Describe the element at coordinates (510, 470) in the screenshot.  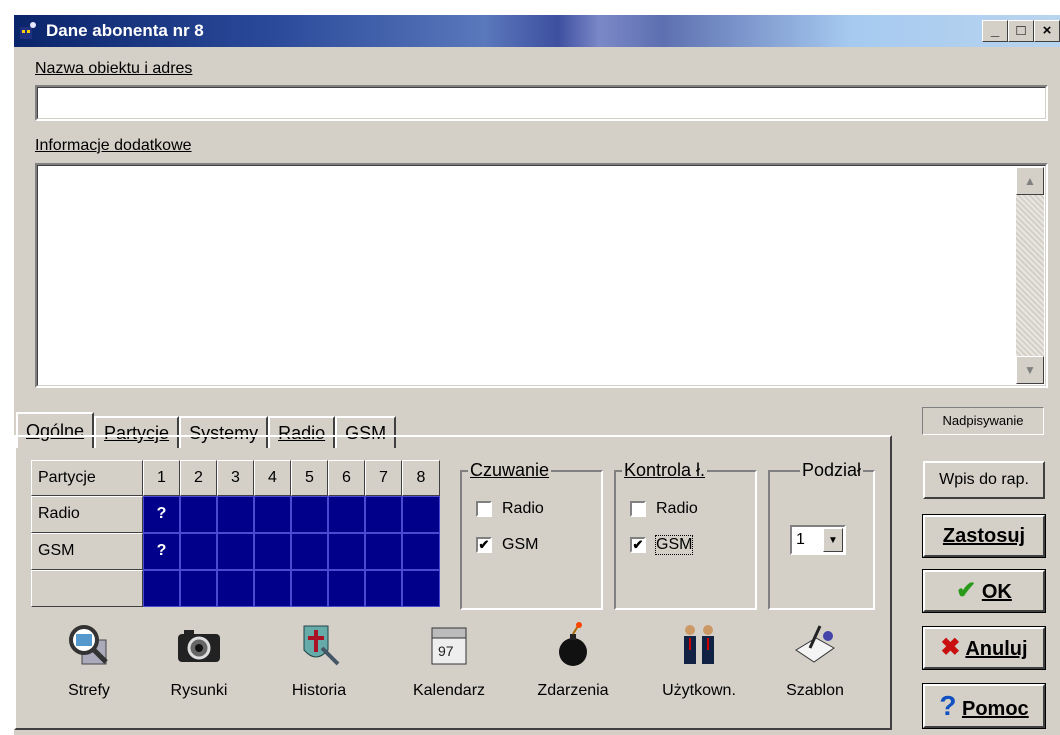
I see `czuwanie-title: Czuwanie` at that location.